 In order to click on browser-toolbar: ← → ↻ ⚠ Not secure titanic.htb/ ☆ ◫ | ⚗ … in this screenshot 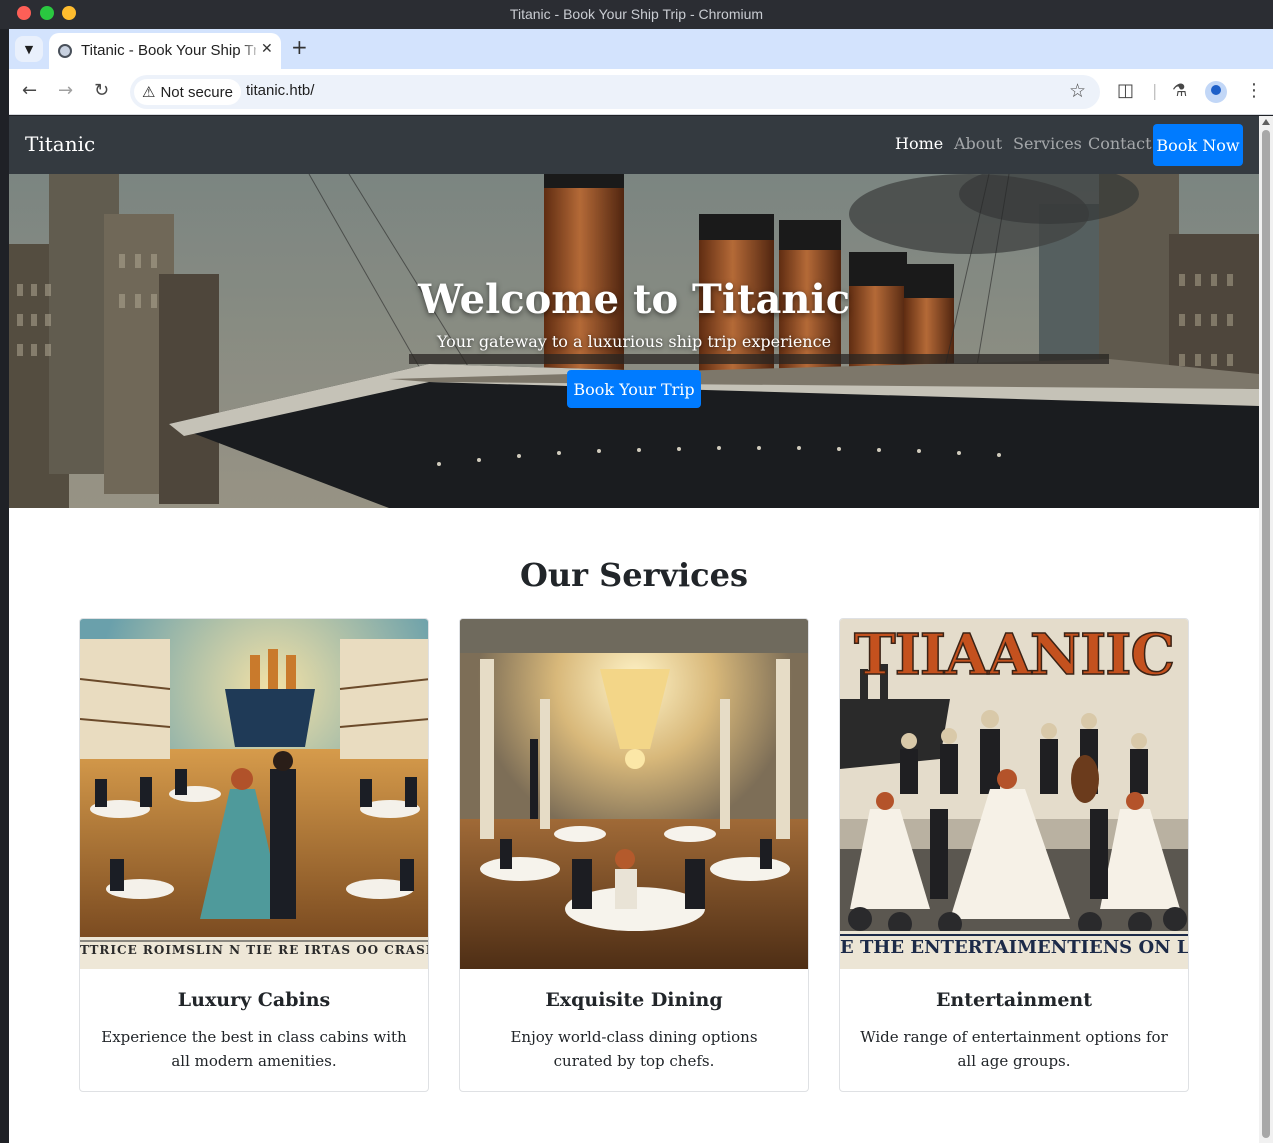, I will do `click(641, 92)`.